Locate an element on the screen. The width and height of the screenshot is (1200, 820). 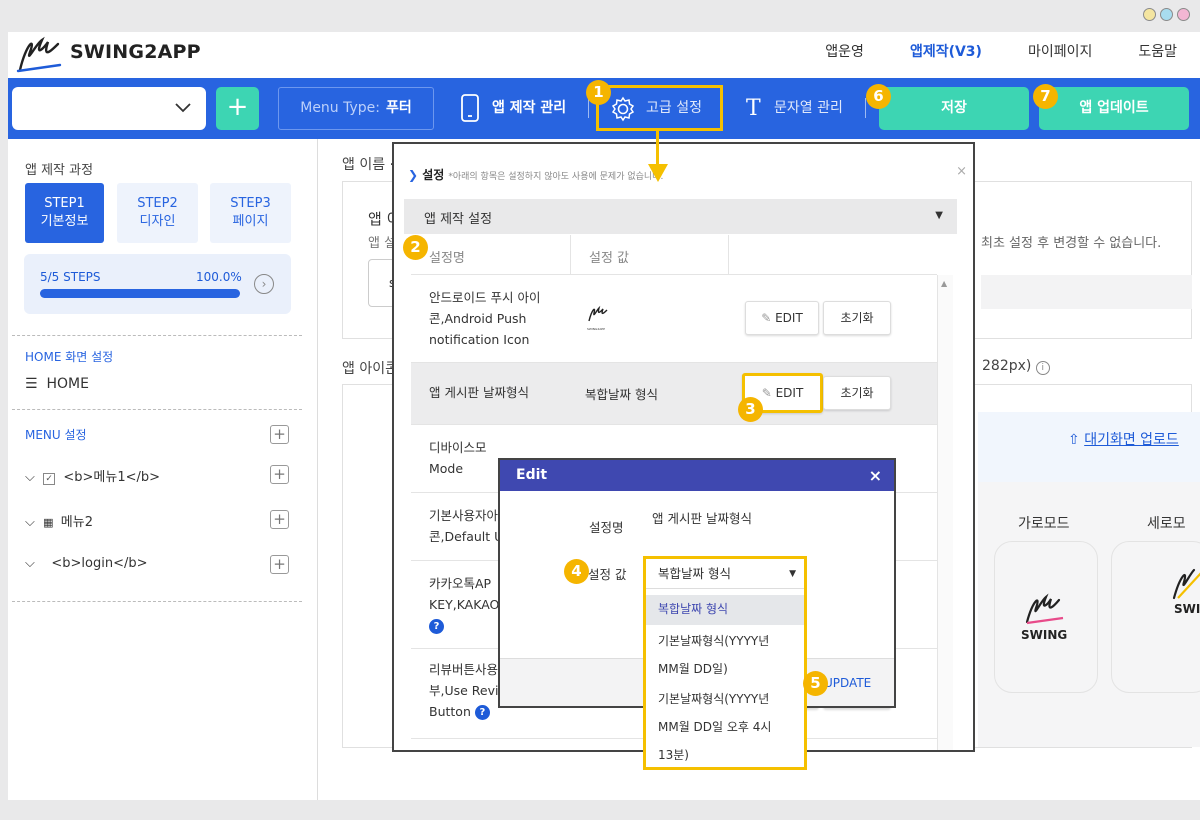
caret-down-icon: ▼ is located at coordinates (939, 215).